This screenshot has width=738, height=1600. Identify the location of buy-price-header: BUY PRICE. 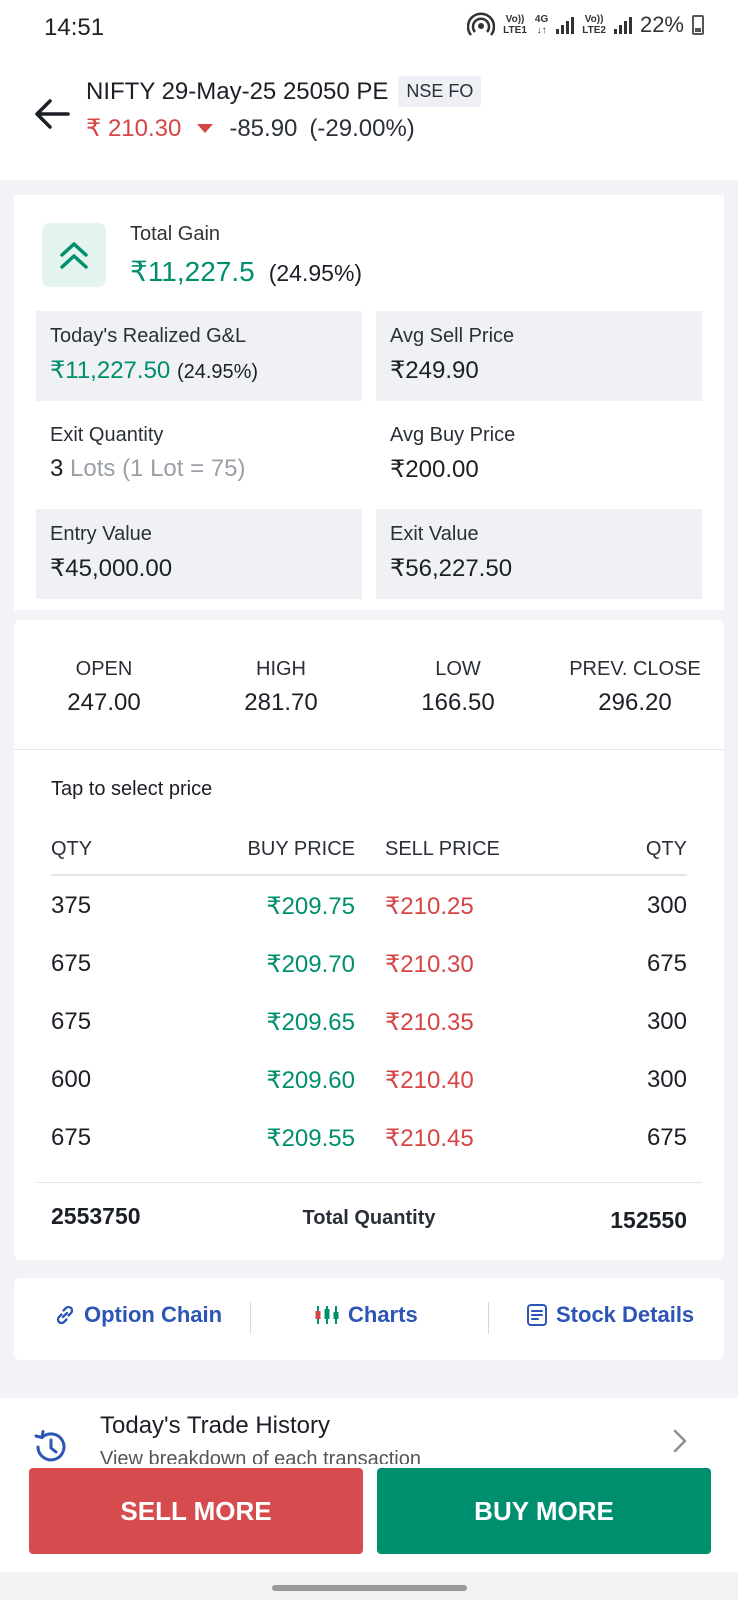
(301, 849).